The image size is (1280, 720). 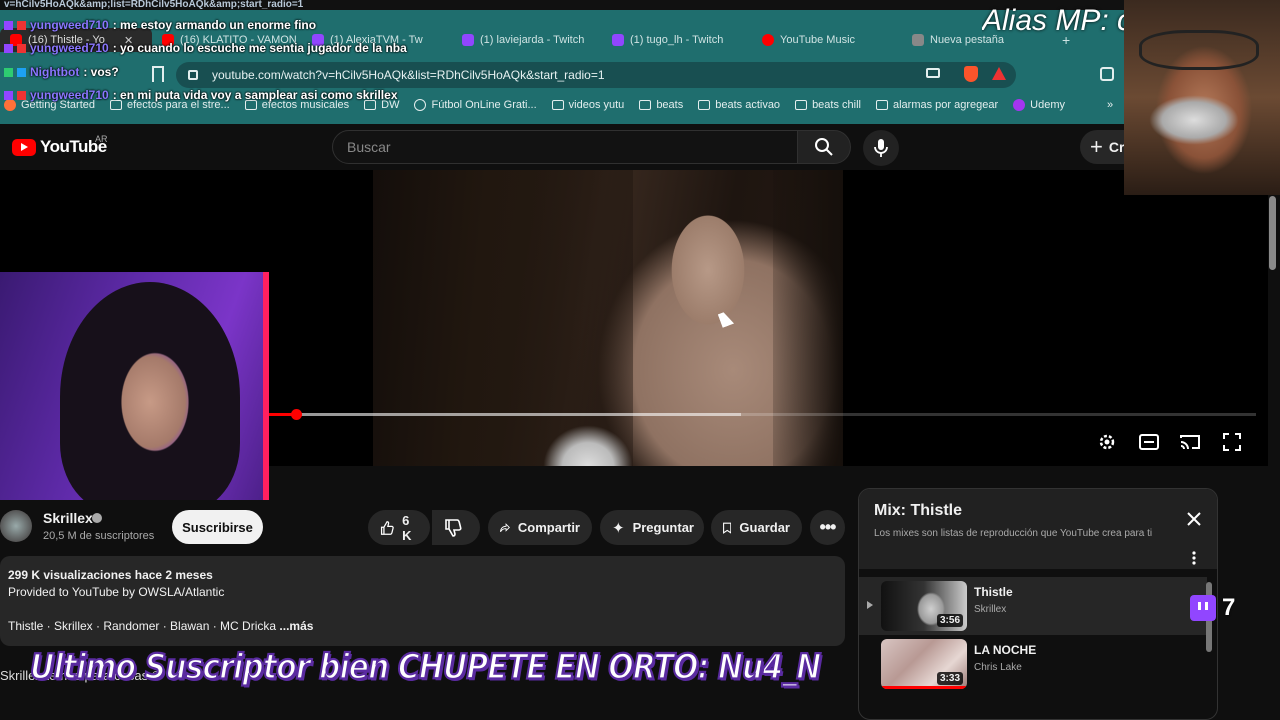 What do you see at coordinates (824, 147) in the screenshot?
I see `search-button` at bounding box center [824, 147].